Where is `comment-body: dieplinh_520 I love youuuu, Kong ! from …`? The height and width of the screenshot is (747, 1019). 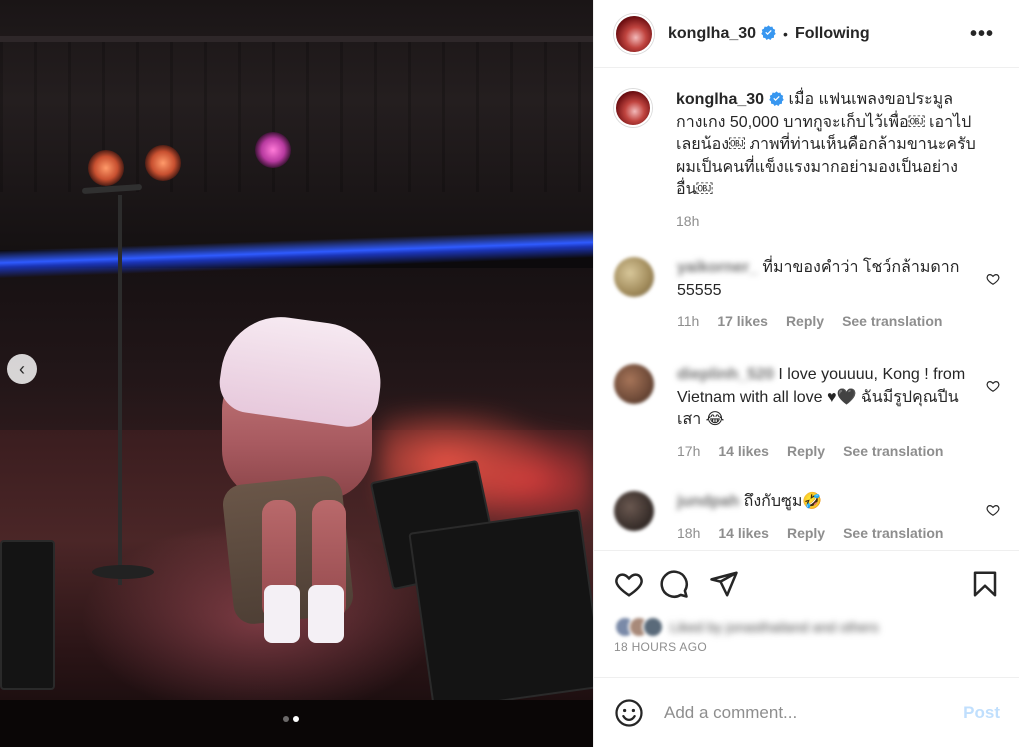 comment-body: dieplinh_520 I love youuuu, Kong ! from … is located at coordinates (823, 413).